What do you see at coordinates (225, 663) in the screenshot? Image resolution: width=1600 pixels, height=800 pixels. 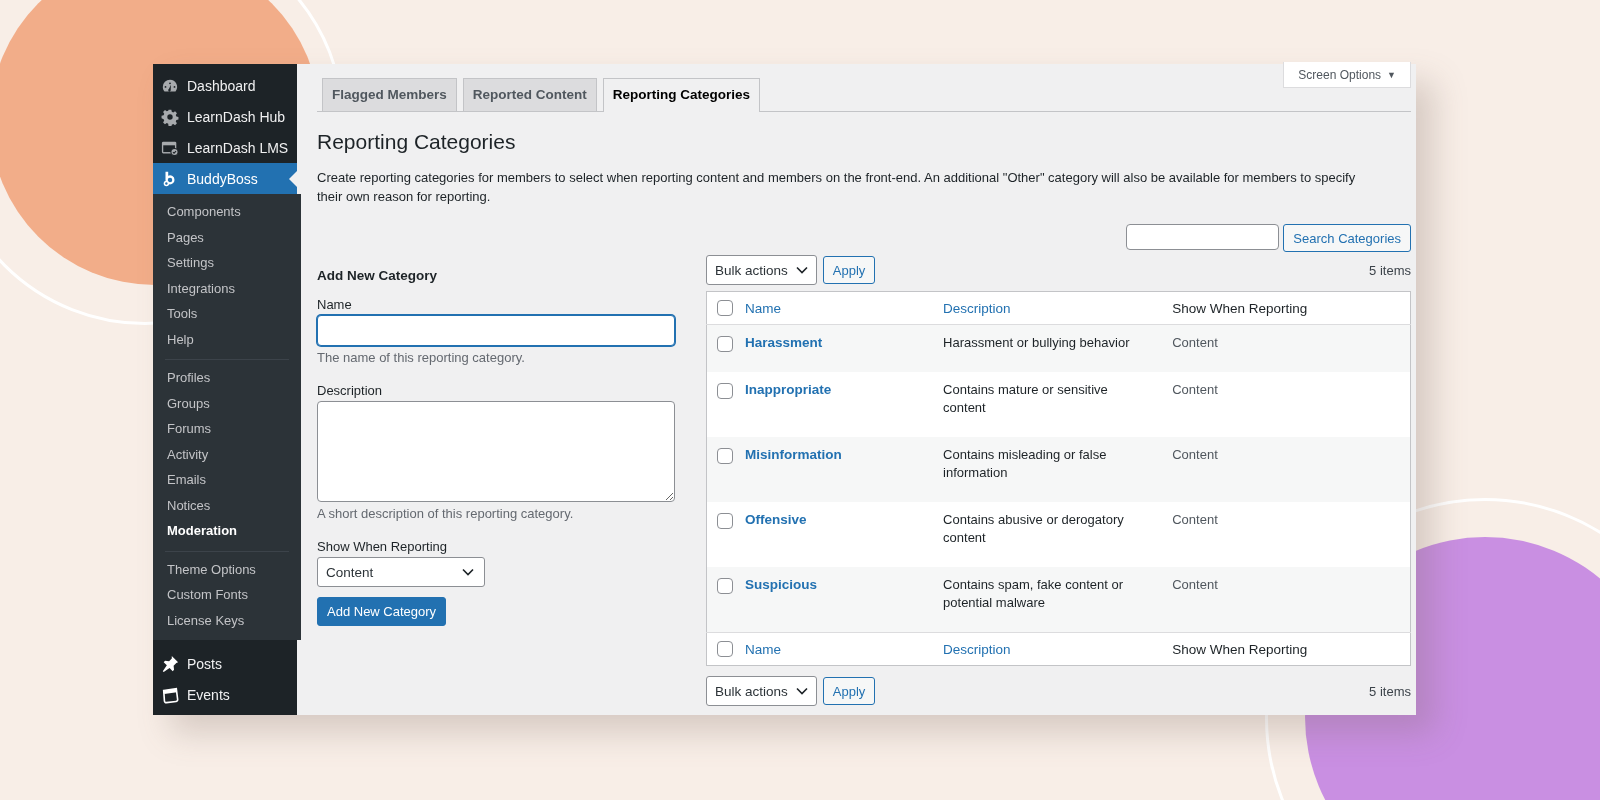 I see `menu-item: Posts` at bounding box center [225, 663].